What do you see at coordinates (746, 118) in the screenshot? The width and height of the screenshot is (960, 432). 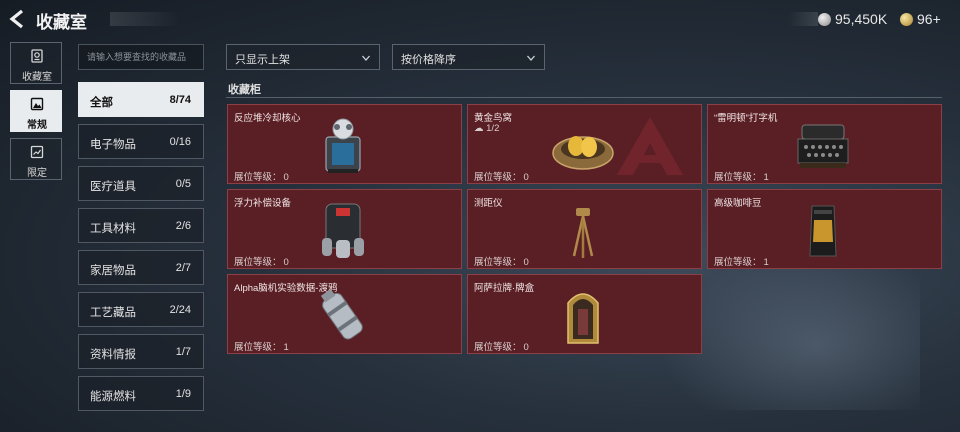 I see `item-name: “雷明顿”打字机` at bounding box center [746, 118].